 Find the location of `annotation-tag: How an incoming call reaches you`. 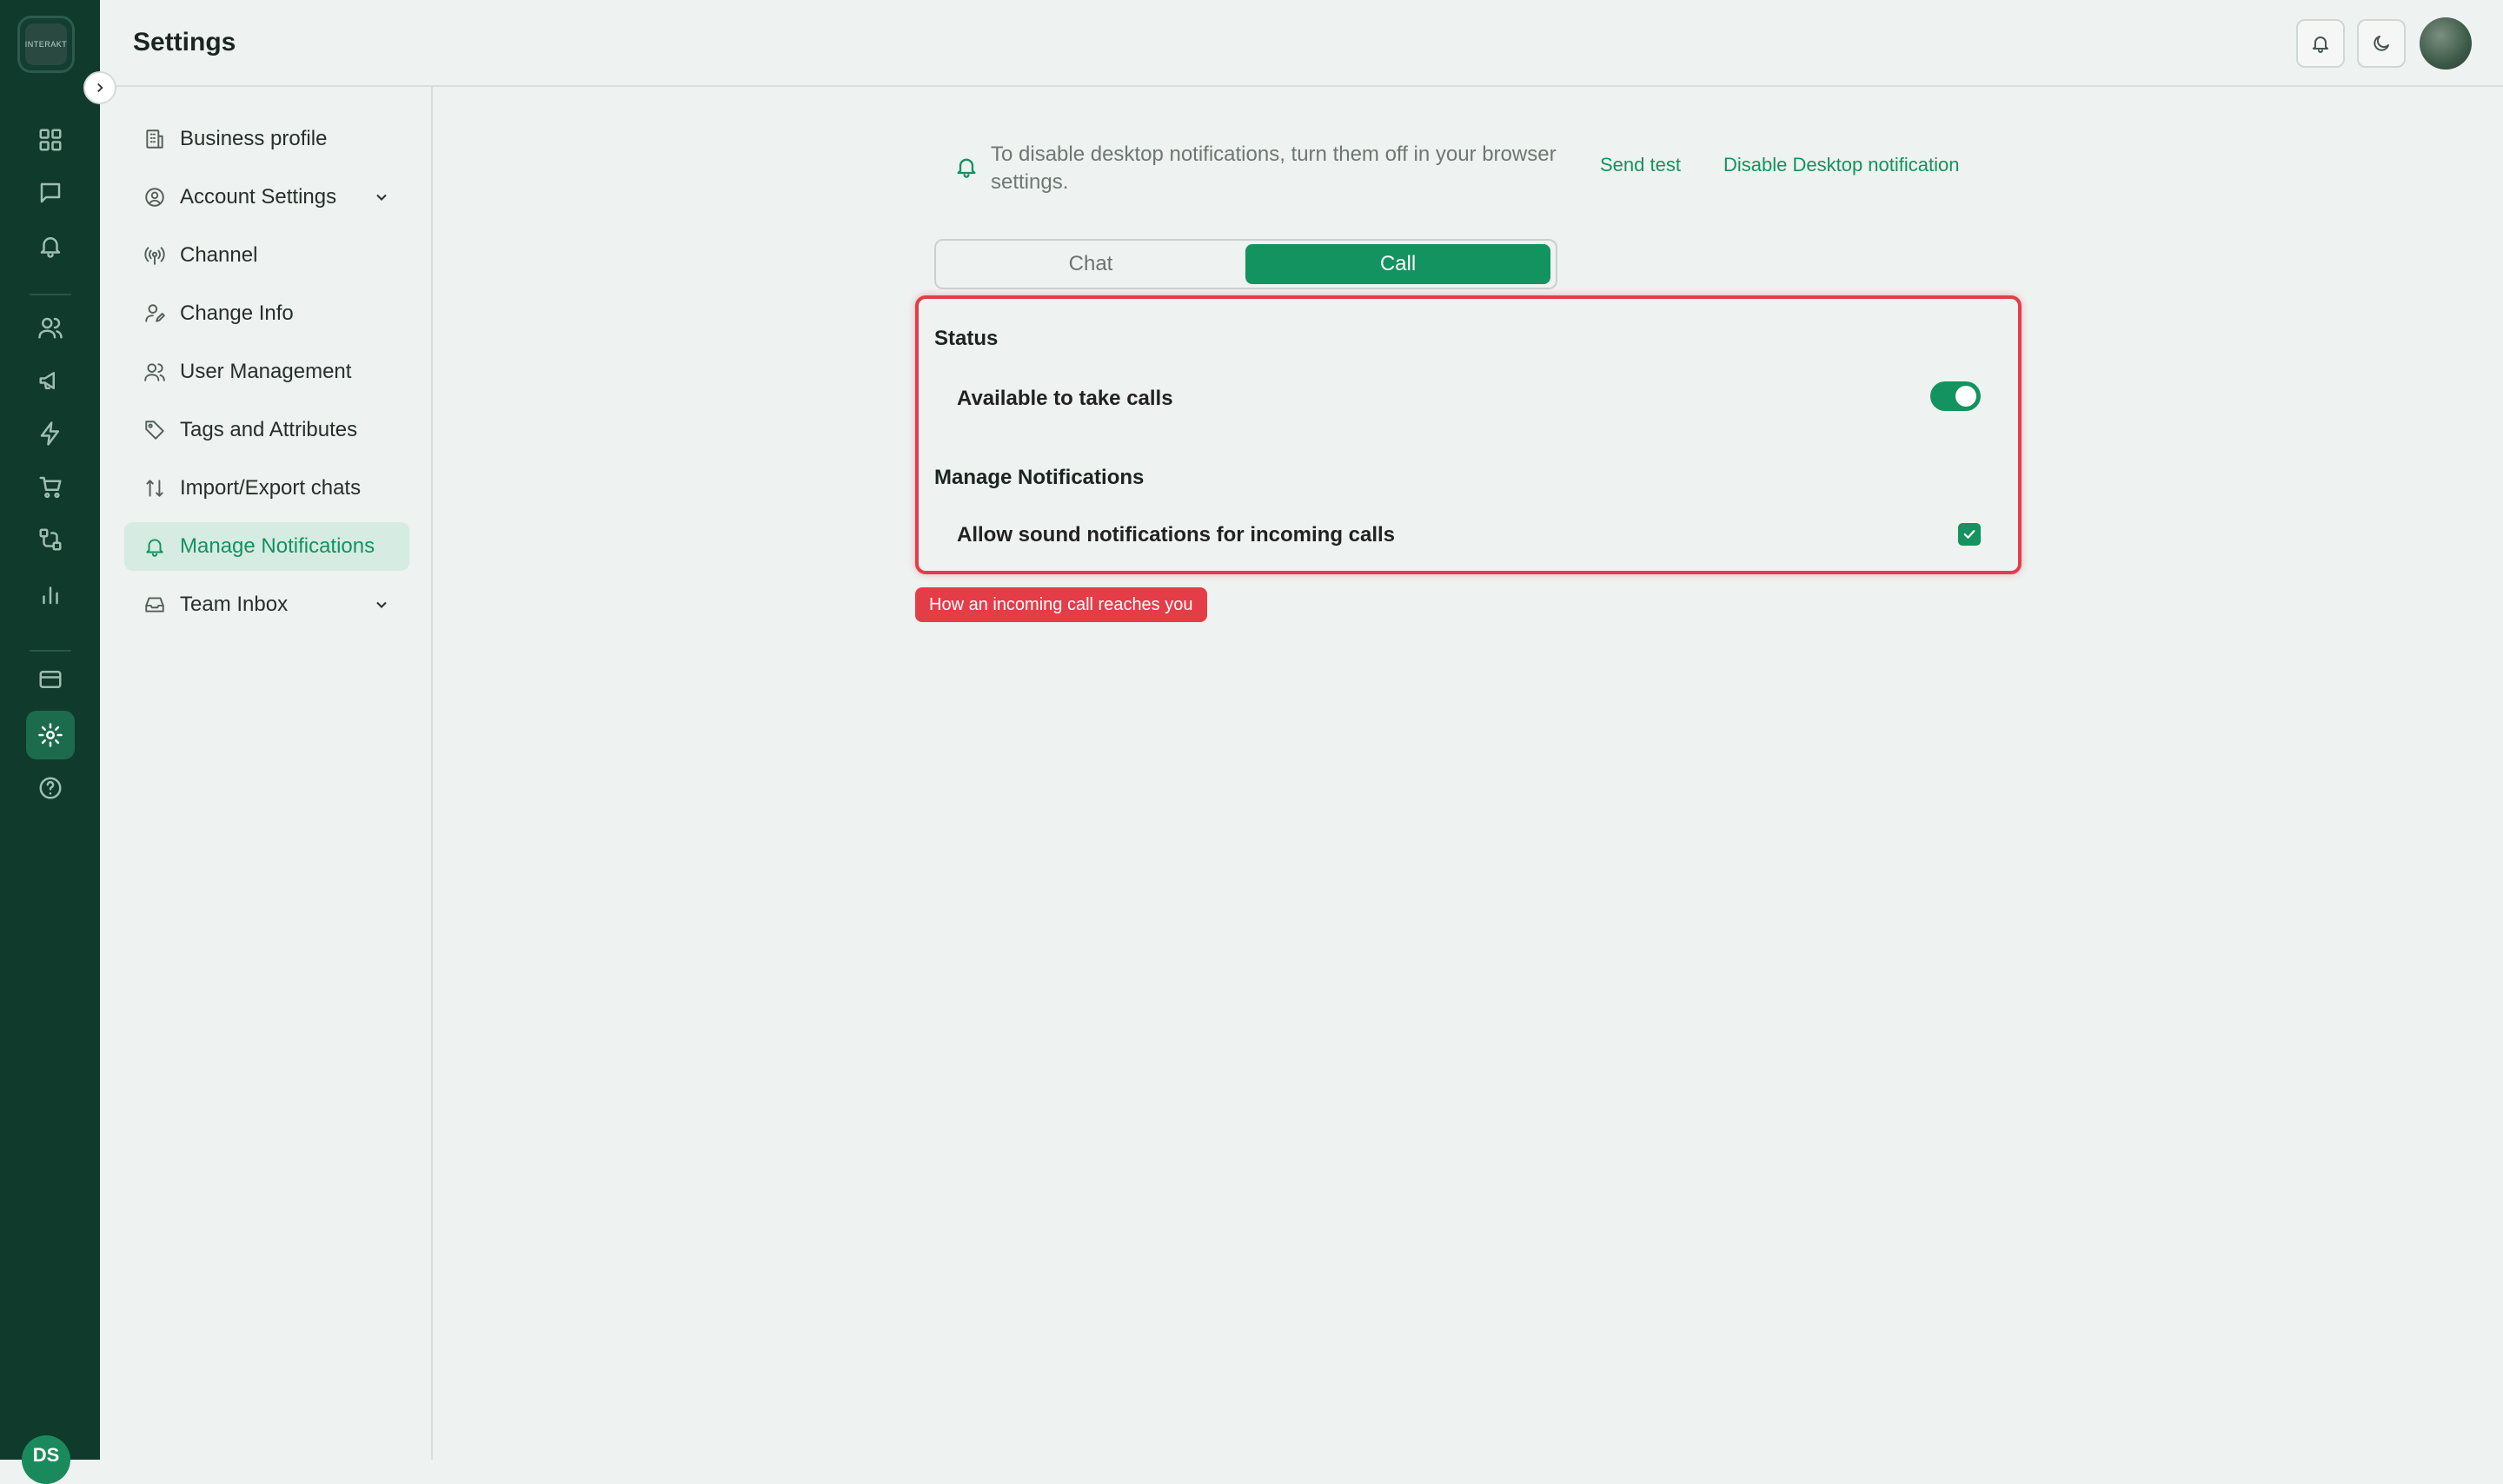

annotation-tag: How an incoming call reaches you is located at coordinates (1061, 604).